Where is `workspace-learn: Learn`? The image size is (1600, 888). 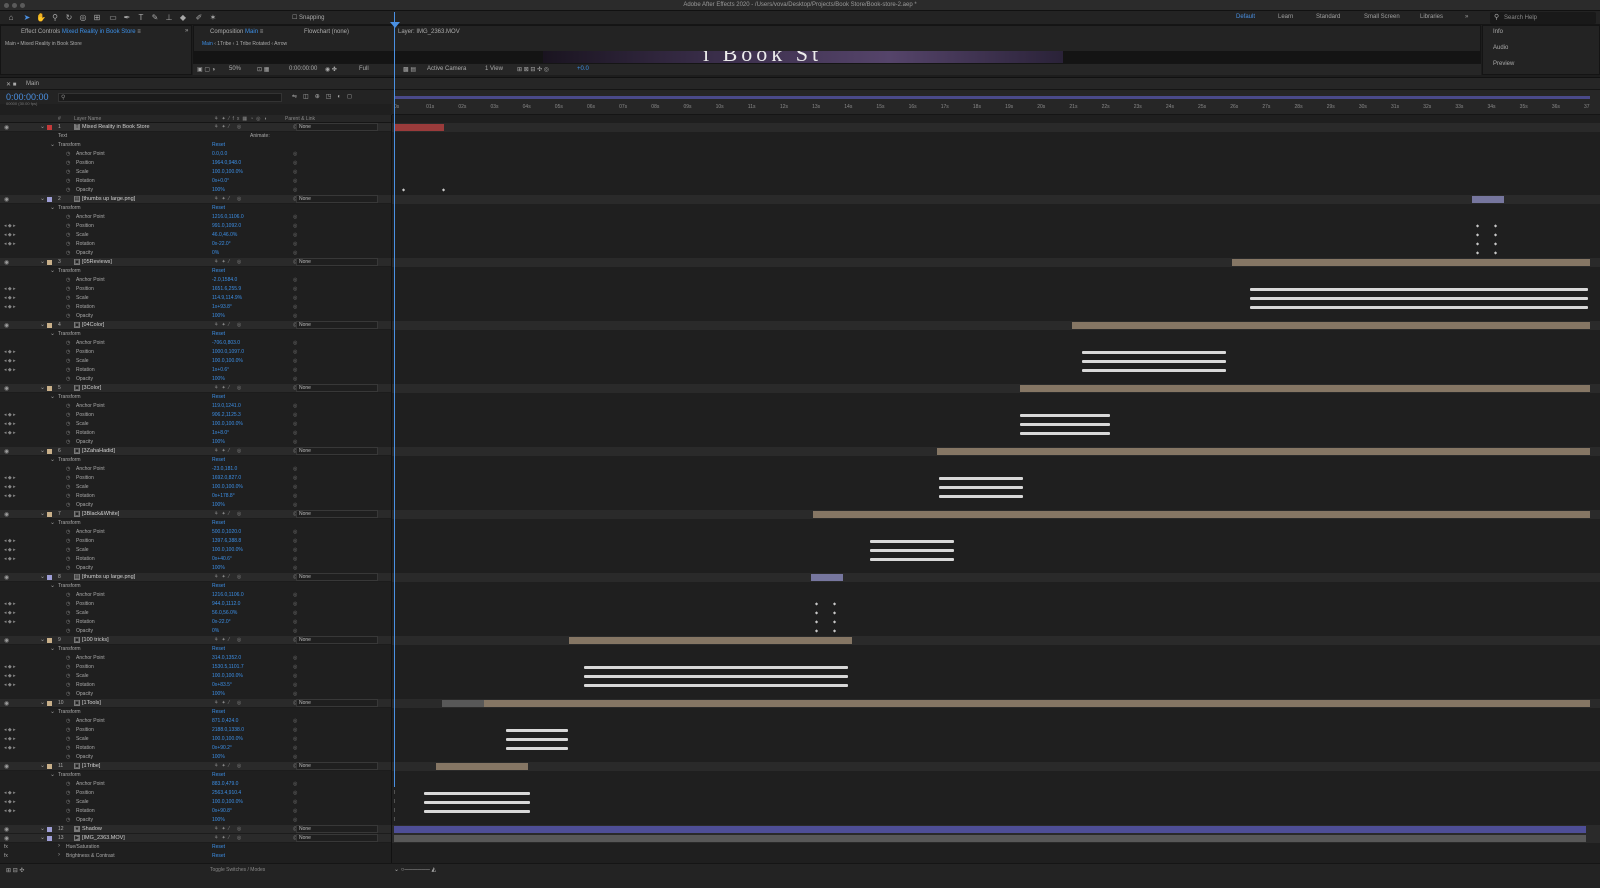 workspace-learn: Learn is located at coordinates (1285, 17).